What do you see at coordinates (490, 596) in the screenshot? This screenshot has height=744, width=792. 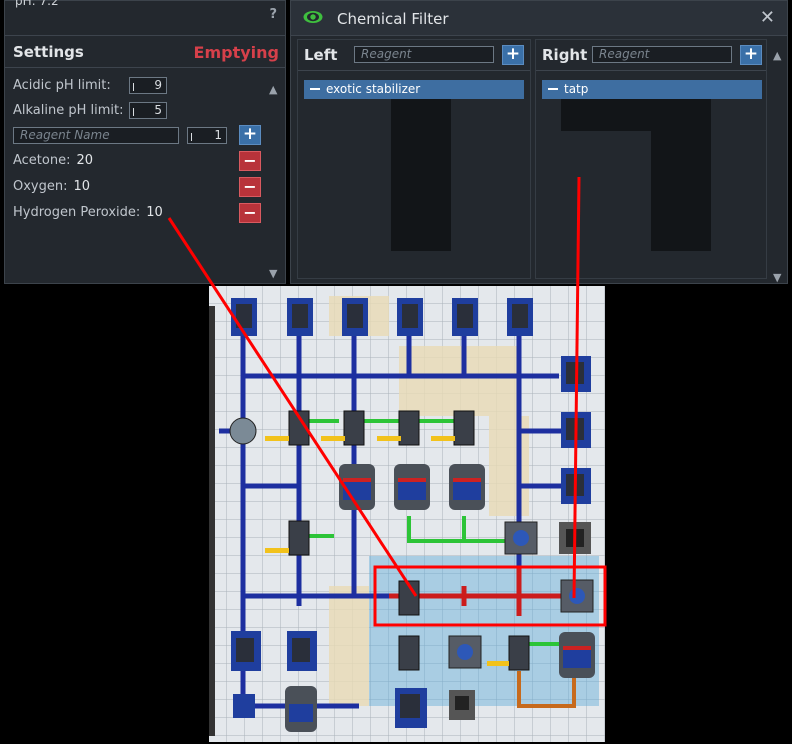 I see `annotation-box` at bounding box center [490, 596].